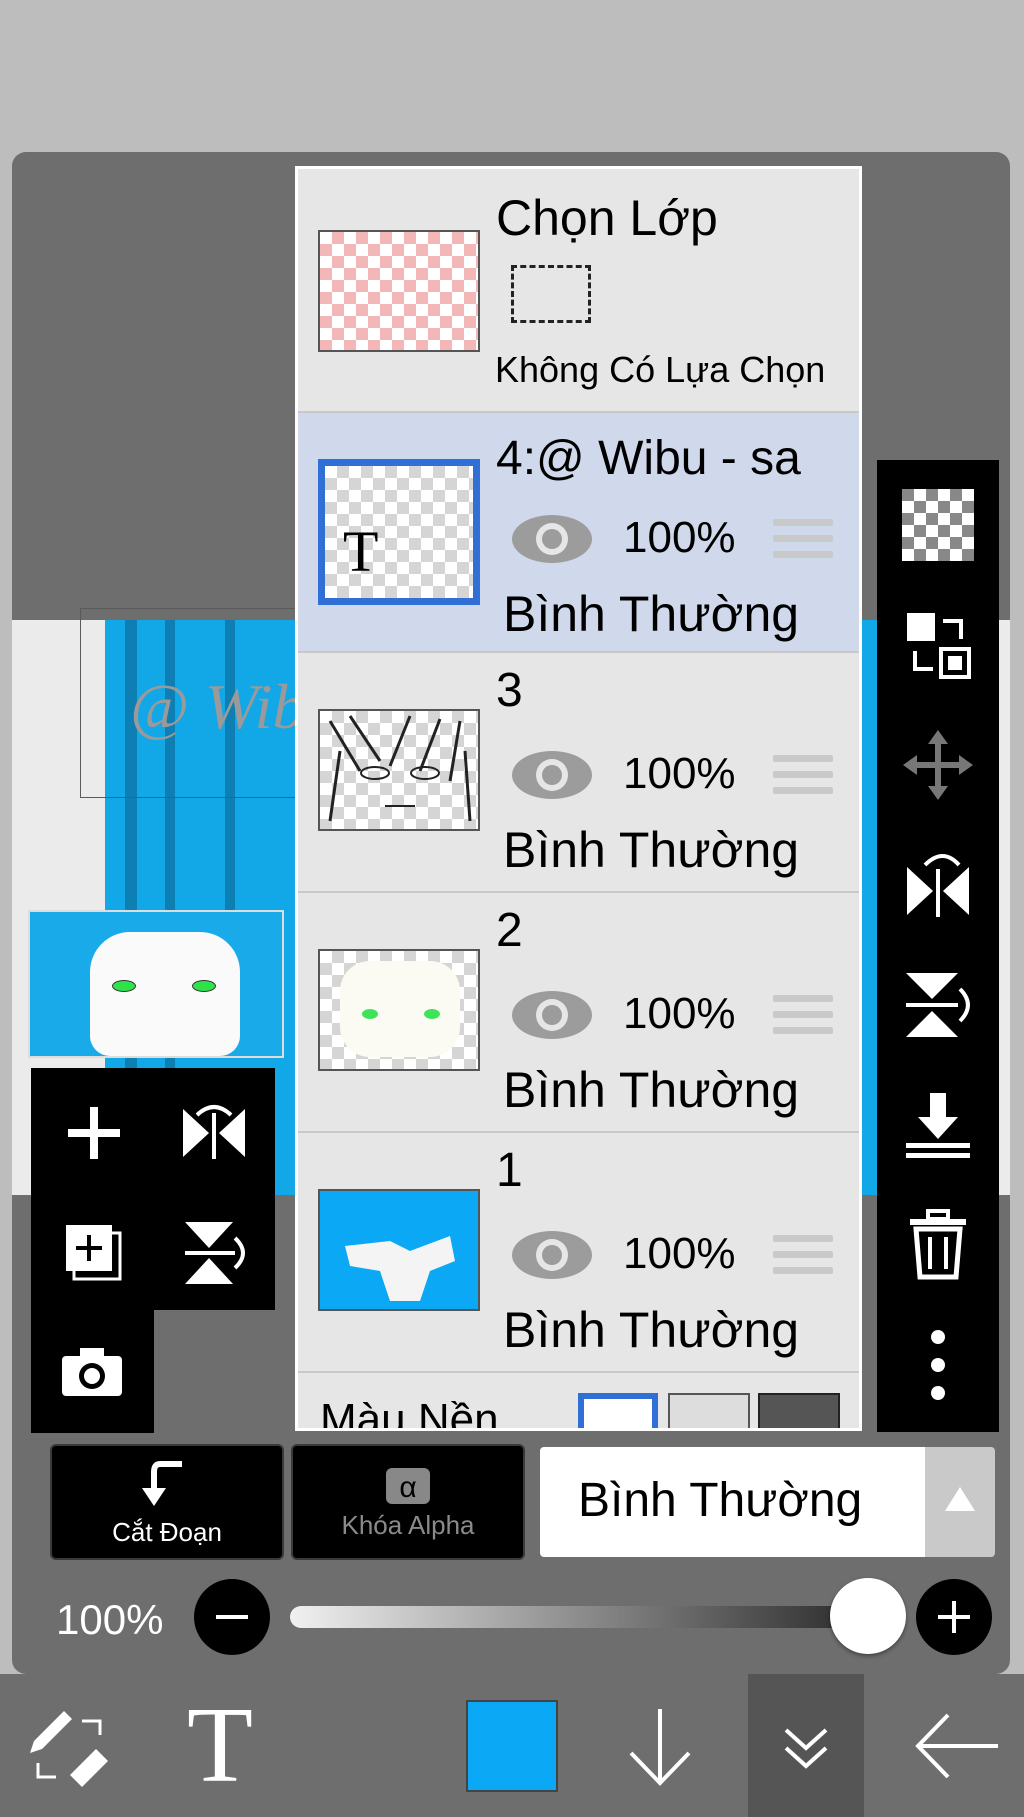 Image resolution: width=1024 pixels, height=1817 pixels. I want to click on flip-vertical-button, so click(214, 1253).